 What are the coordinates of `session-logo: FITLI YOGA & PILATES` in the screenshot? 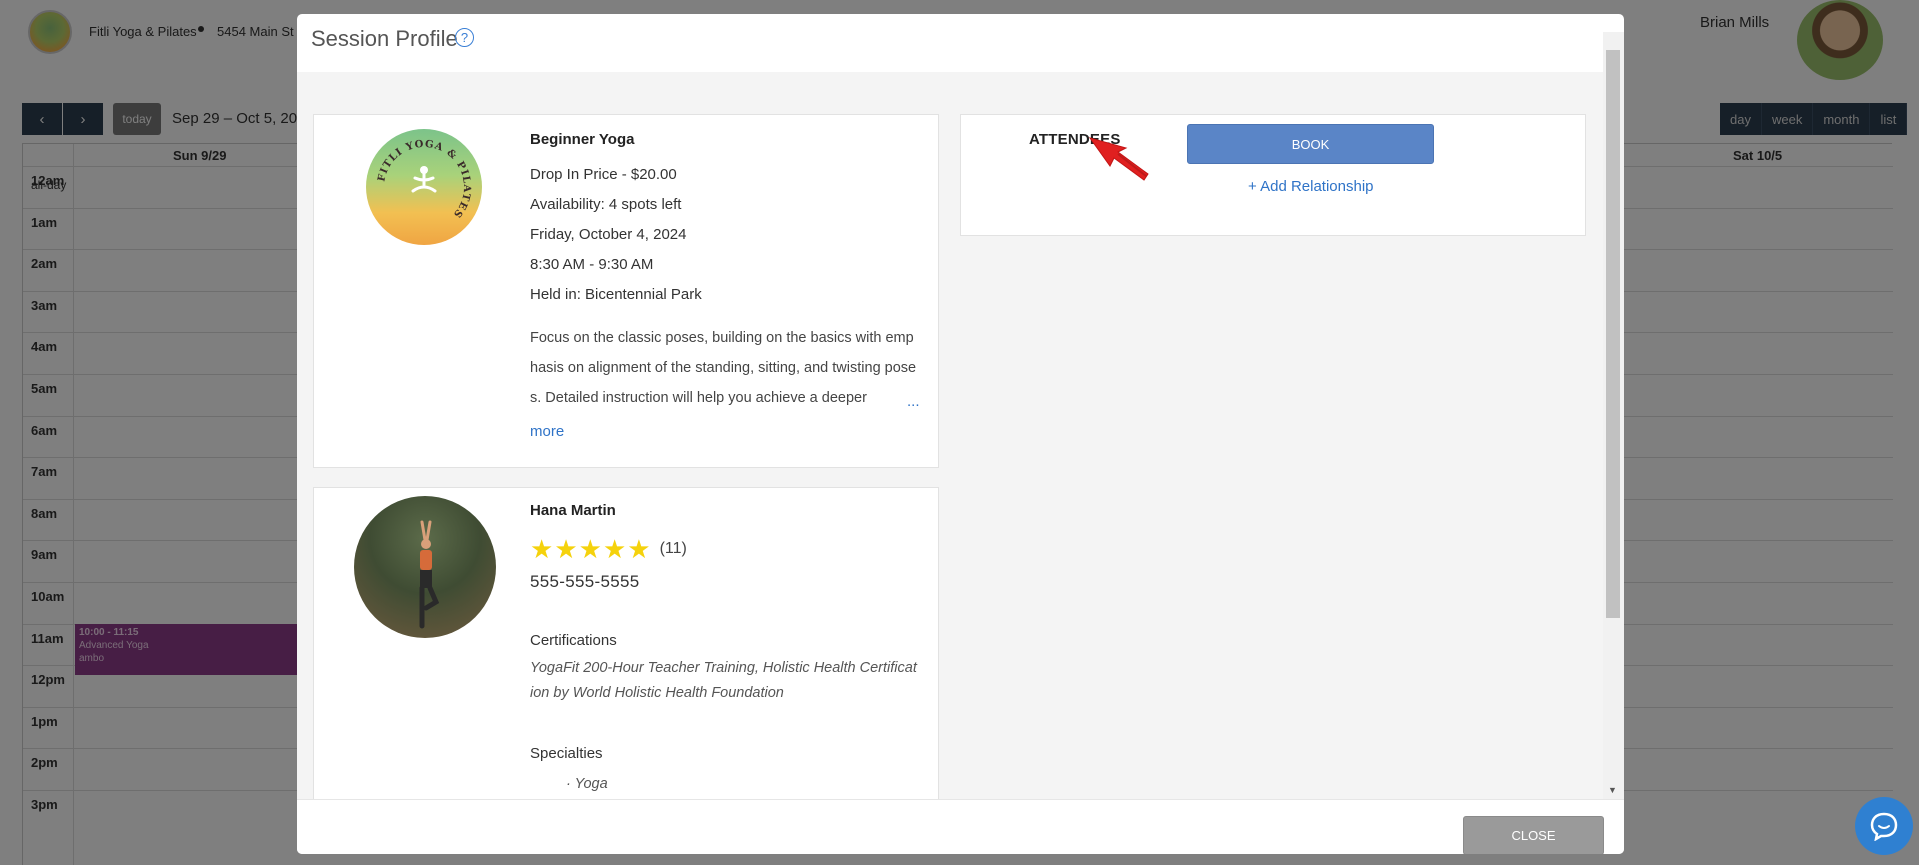 It's located at (424, 187).